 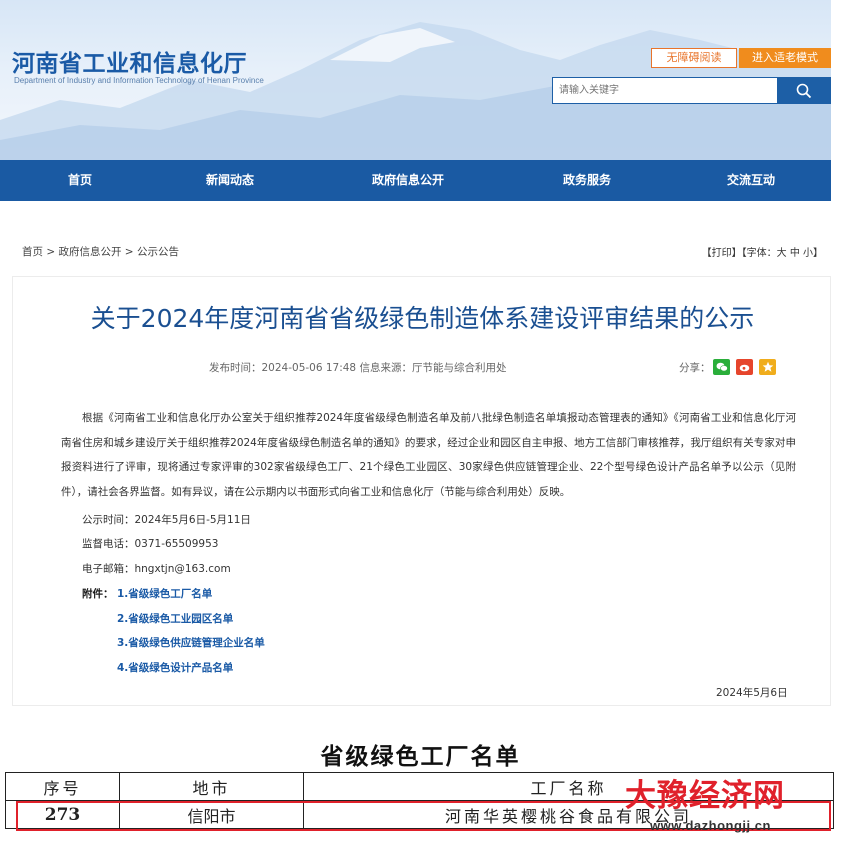 What do you see at coordinates (751, 180) in the screenshot?
I see `nav-item-interaction: 交流互动` at bounding box center [751, 180].